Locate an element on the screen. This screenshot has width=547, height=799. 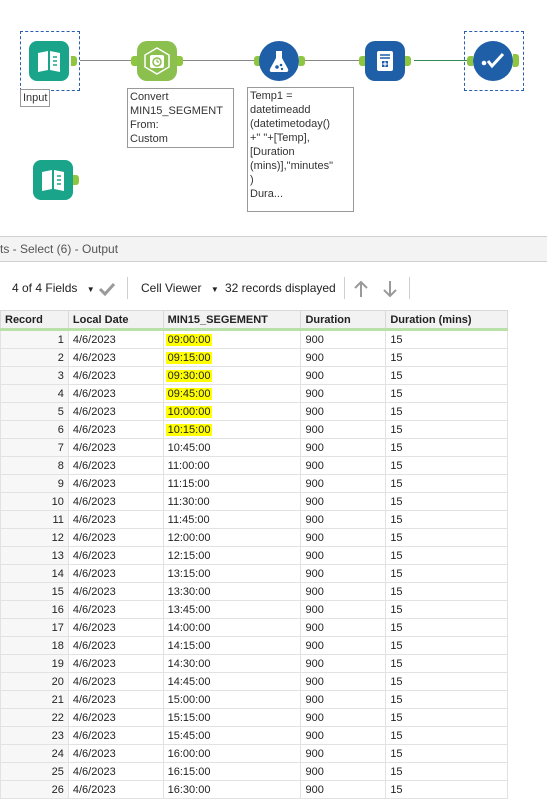
table-row: 8 4/6/2023 11:00:00 900 15 is located at coordinates (254, 465).